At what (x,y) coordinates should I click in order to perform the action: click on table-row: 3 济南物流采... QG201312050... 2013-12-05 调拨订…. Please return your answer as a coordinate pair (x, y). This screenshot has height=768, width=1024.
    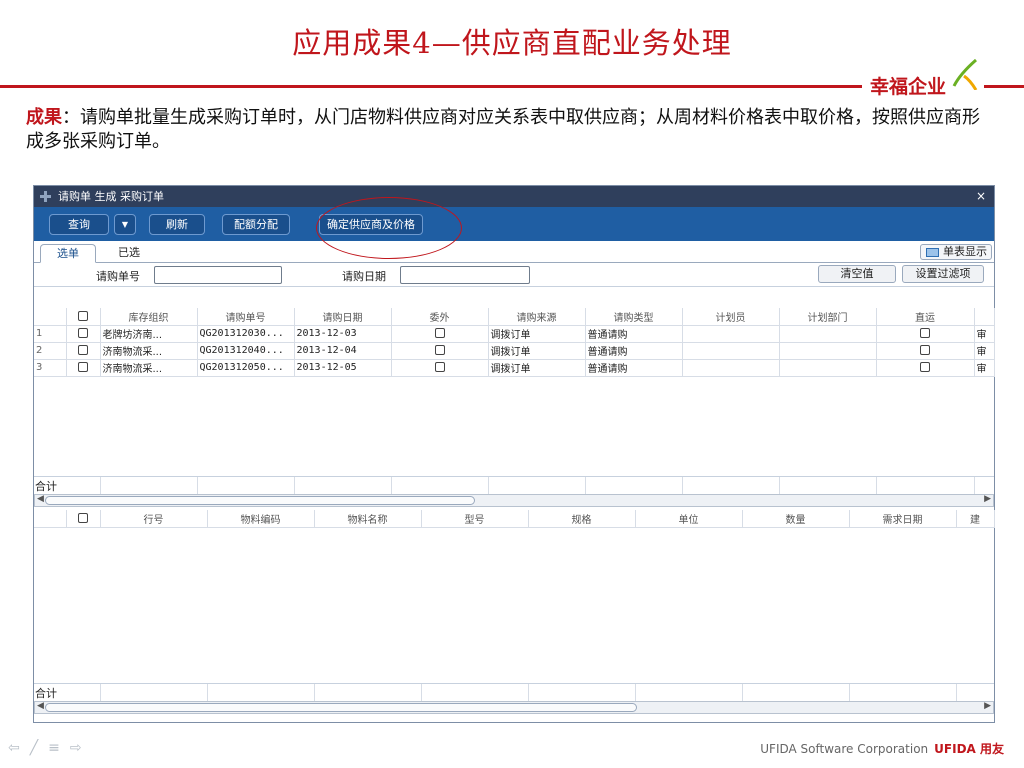
    Looking at the image, I should click on (514, 368).